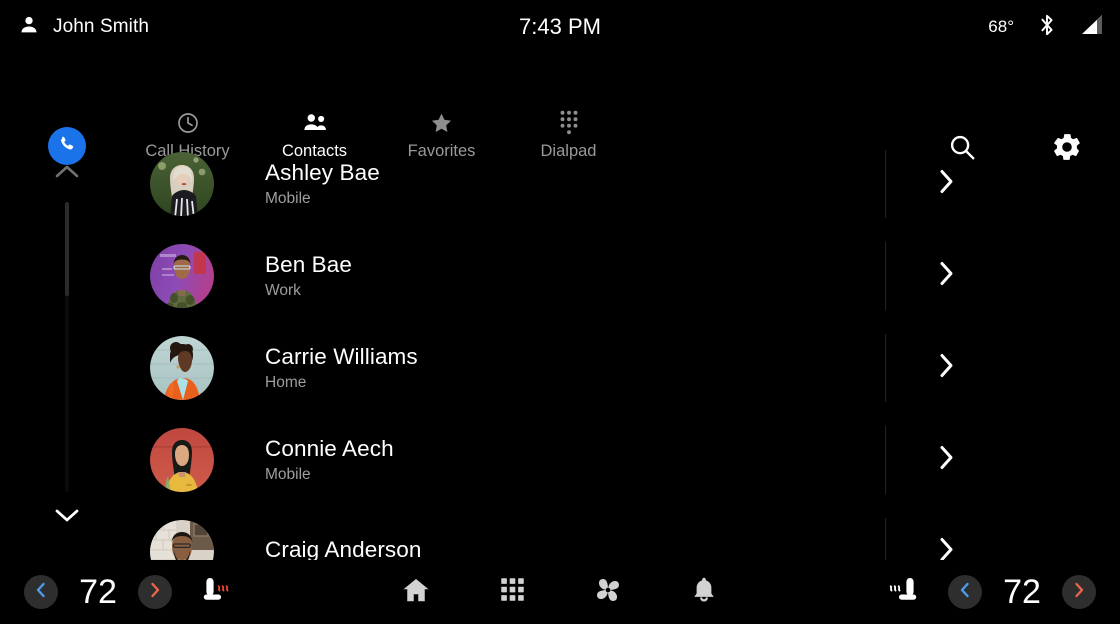 The width and height of the screenshot is (1120, 624). I want to click on driver-temp-increase-button, so click(155, 592).